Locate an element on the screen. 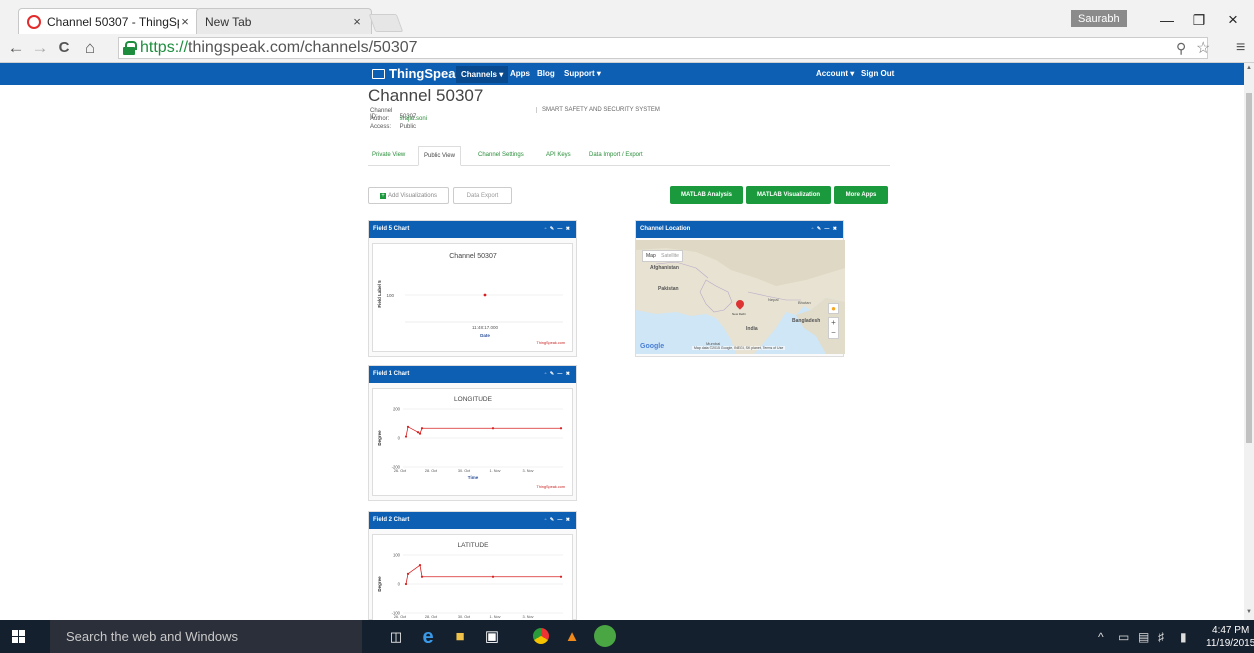 The height and width of the screenshot is (653, 1254). edge-icon: e is located at coordinates (428, 637).